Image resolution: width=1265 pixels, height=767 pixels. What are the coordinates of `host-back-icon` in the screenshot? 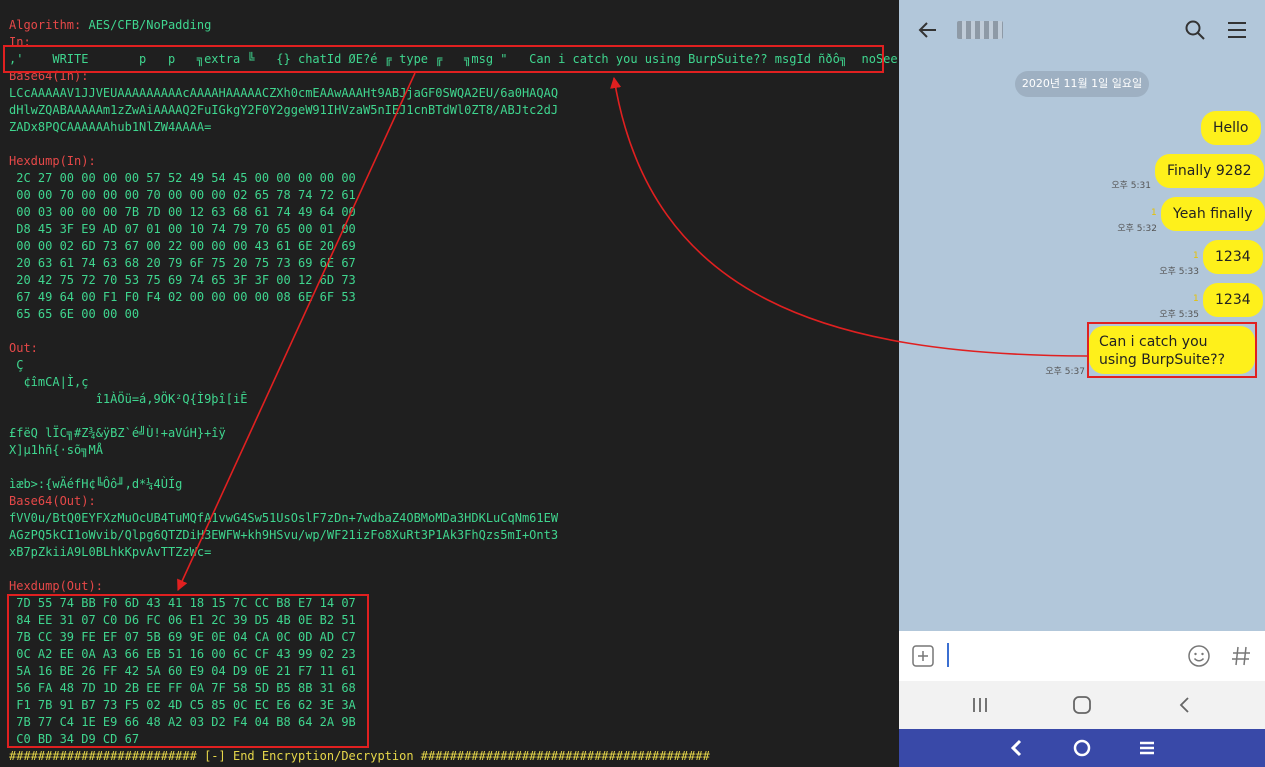 It's located at (1017, 748).